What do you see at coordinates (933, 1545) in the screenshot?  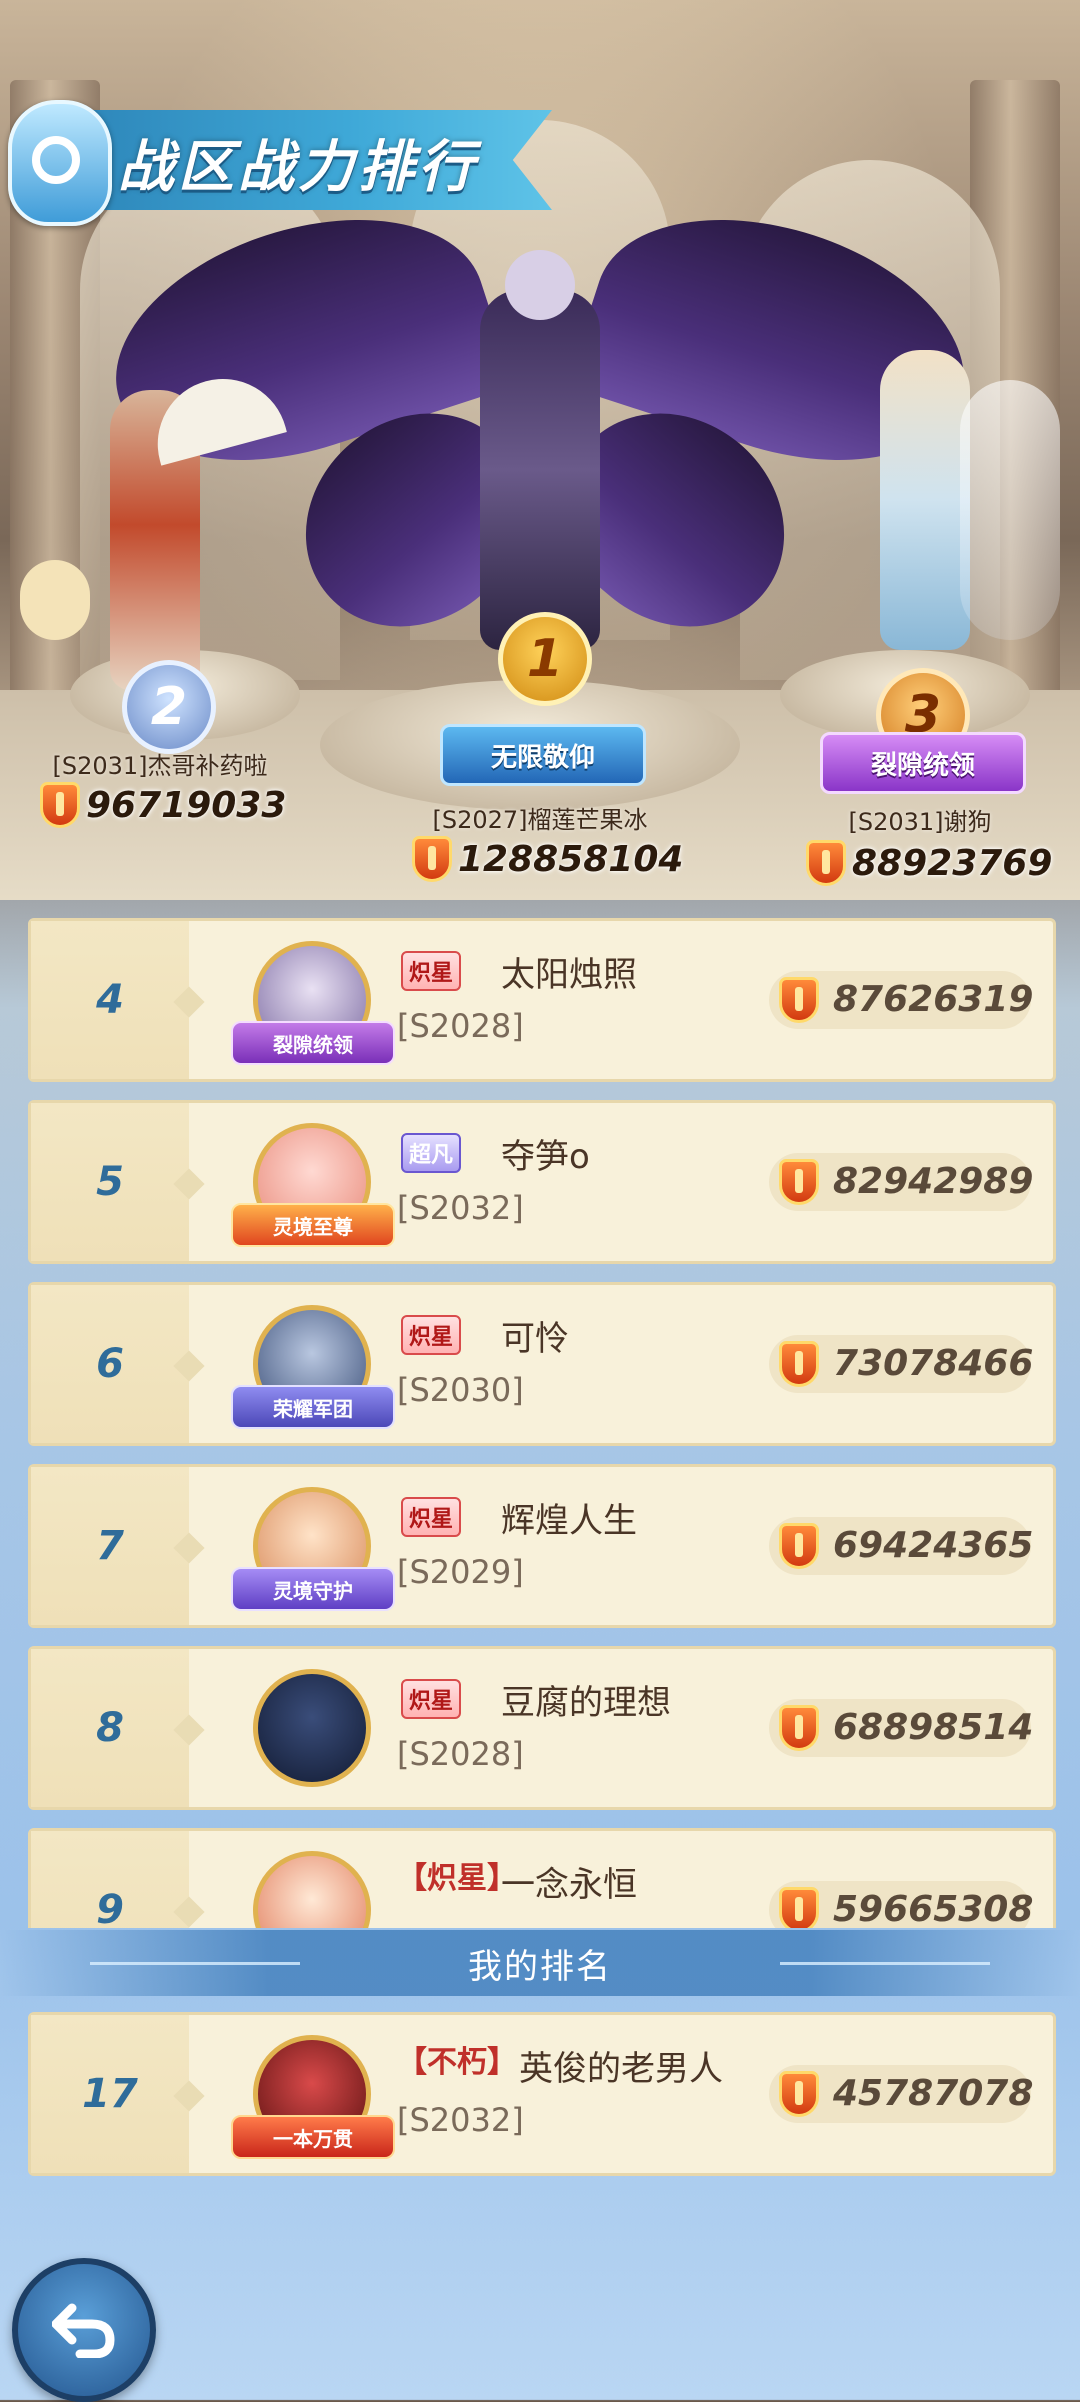 I see `power-value: 69424365` at bounding box center [933, 1545].